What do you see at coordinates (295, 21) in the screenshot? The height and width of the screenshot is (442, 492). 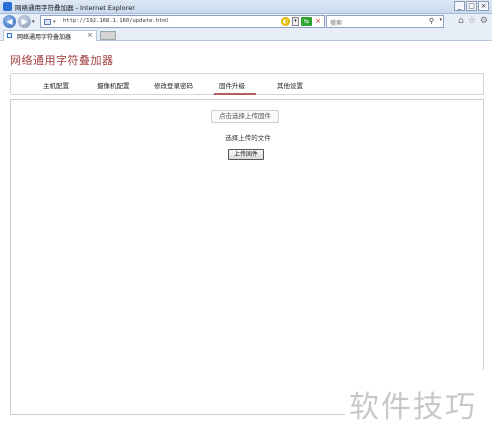 I see `address-dropdown-icon: ▾` at bounding box center [295, 21].